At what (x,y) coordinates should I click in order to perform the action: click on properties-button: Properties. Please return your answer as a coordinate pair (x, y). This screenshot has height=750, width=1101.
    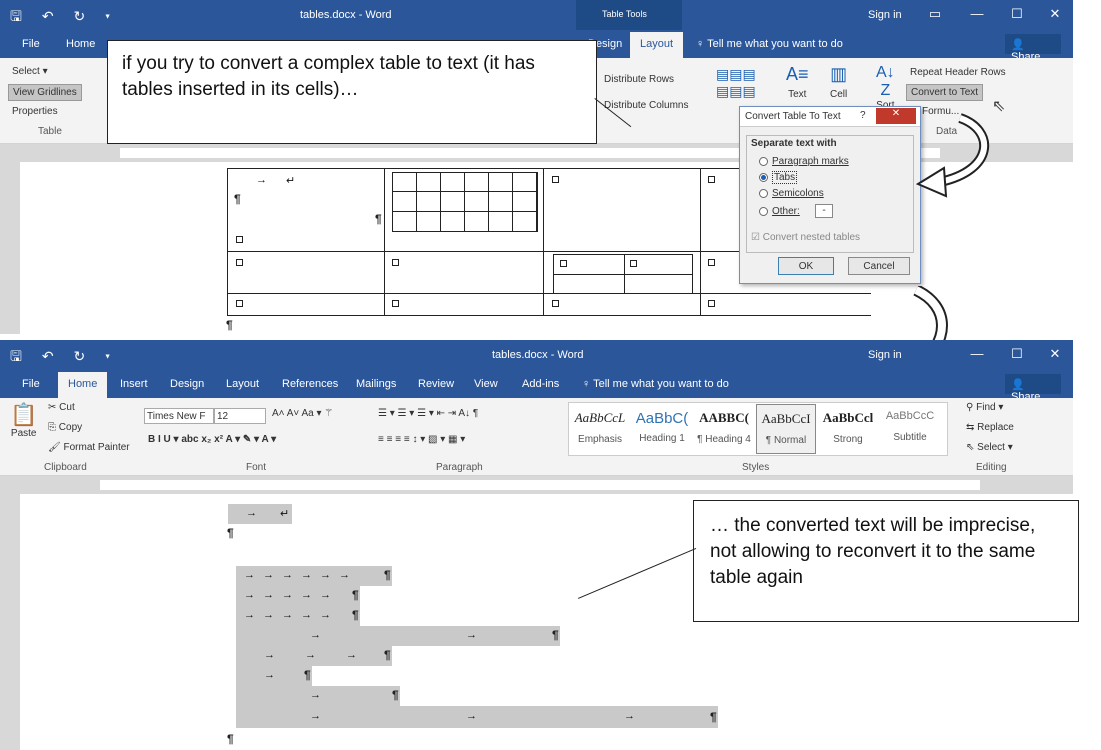
    Looking at the image, I should click on (35, 111).